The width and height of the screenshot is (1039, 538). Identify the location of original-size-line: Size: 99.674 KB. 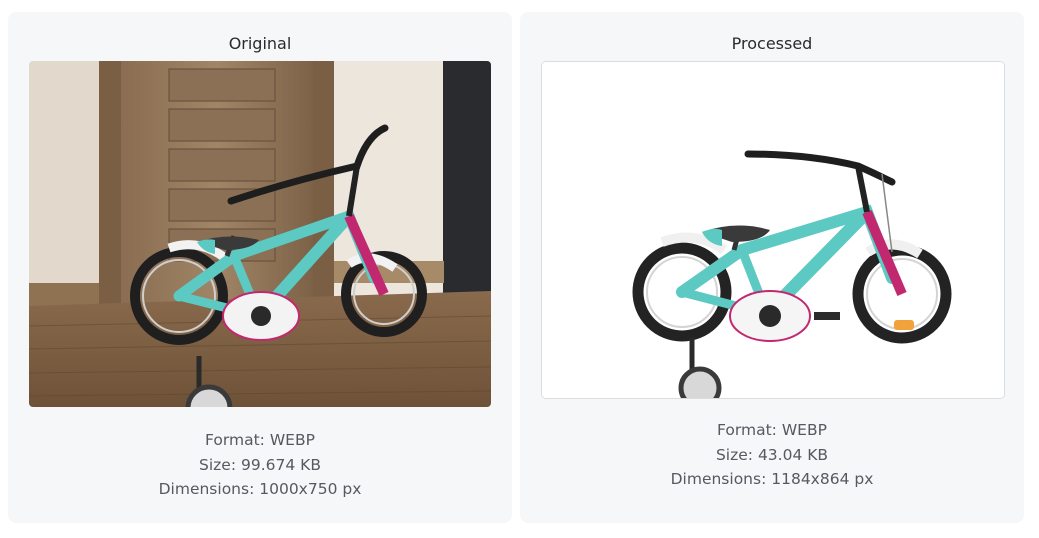
(260, 465).